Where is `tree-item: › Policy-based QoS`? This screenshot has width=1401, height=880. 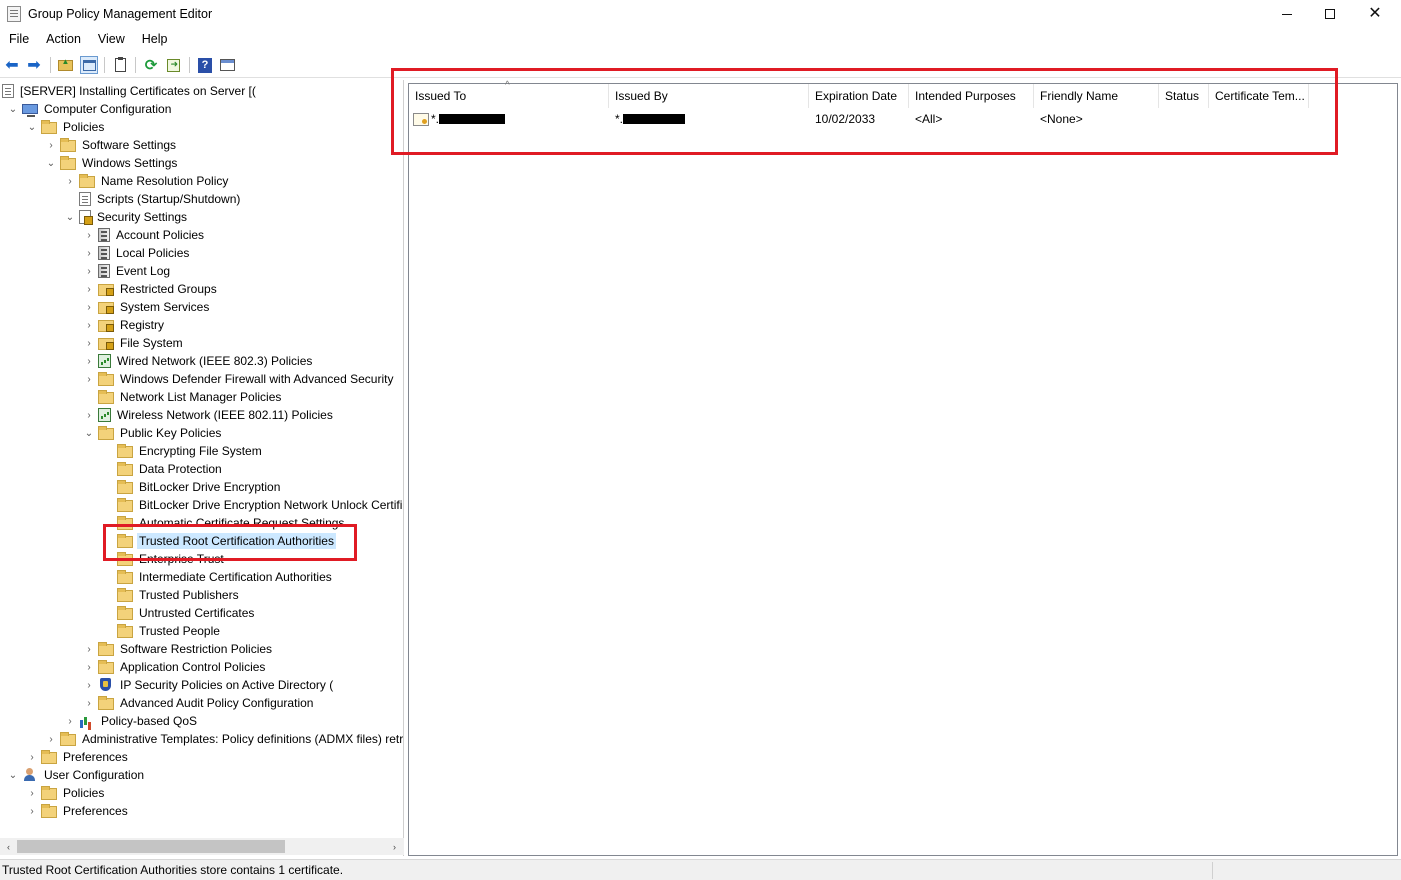
tree-item: › Policy-based QoS is located at coordinates (130, 721).